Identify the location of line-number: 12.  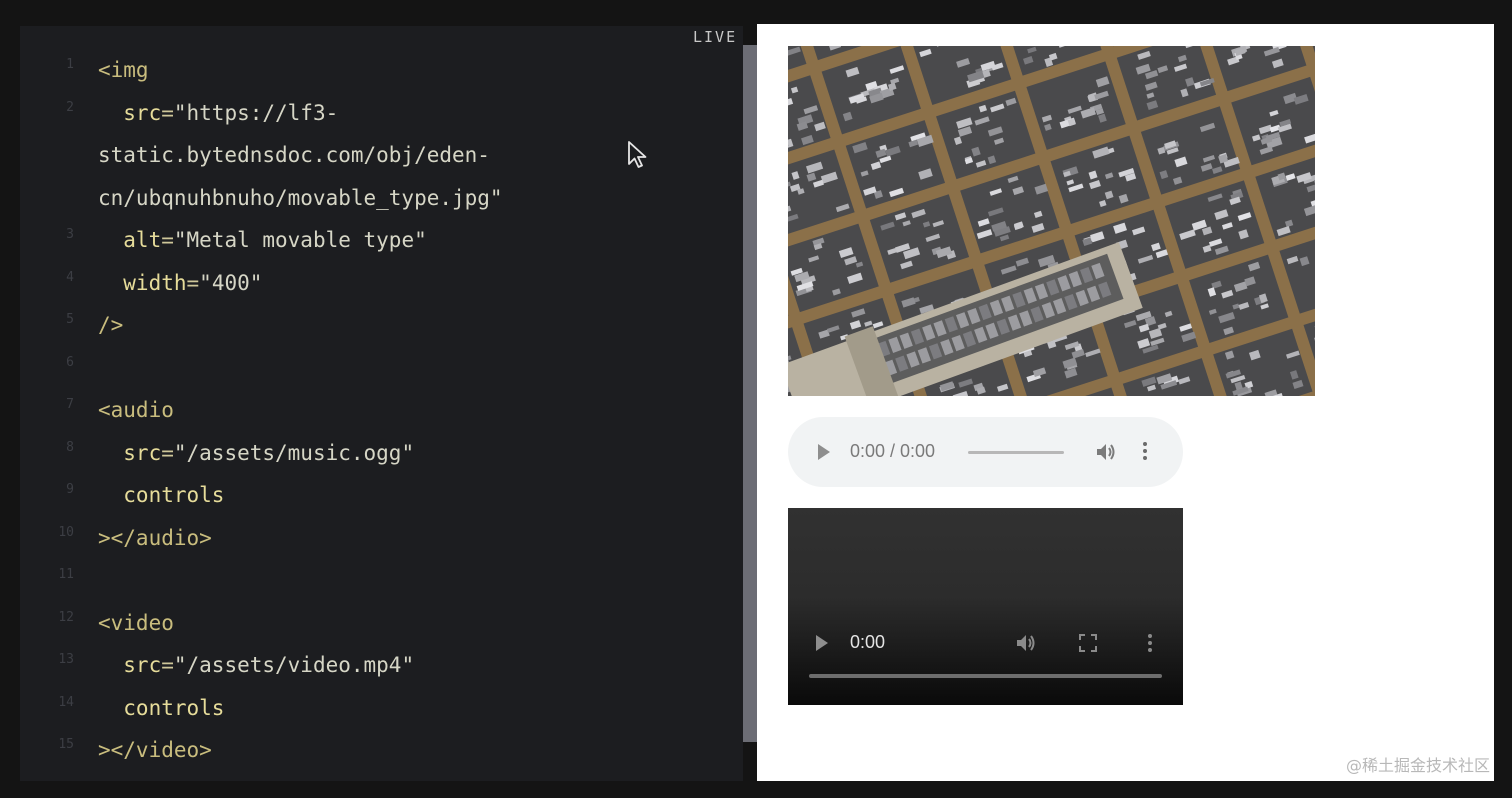
(66, 617).